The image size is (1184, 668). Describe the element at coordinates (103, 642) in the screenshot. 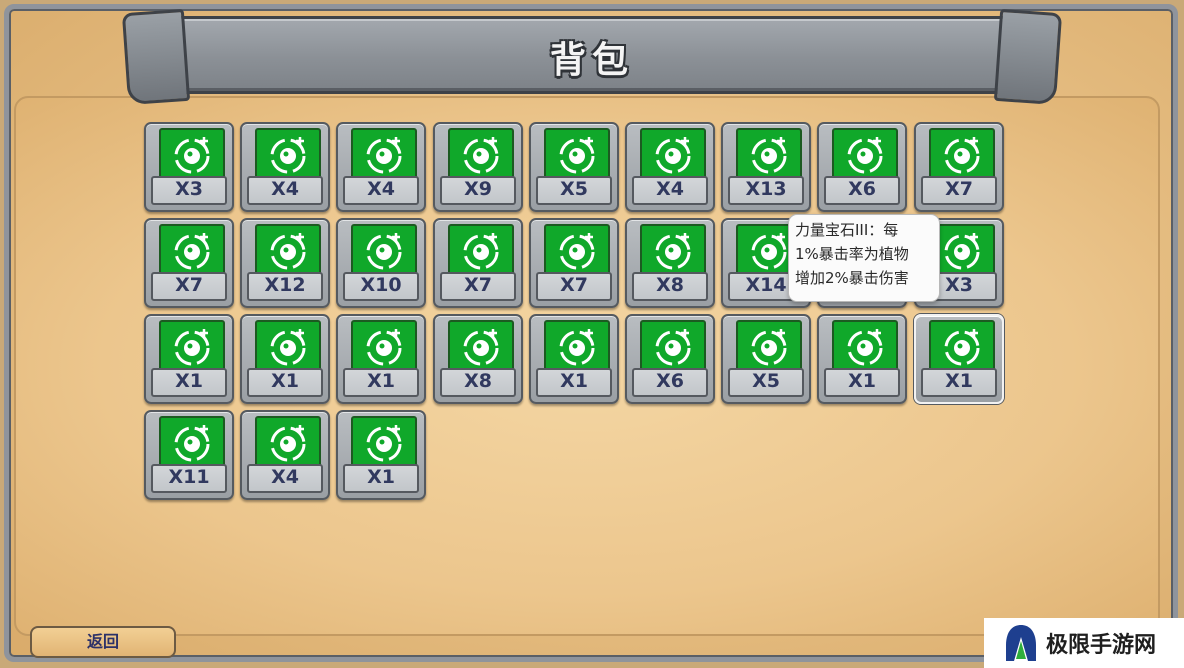

I see `back-button: 返回` at that location.